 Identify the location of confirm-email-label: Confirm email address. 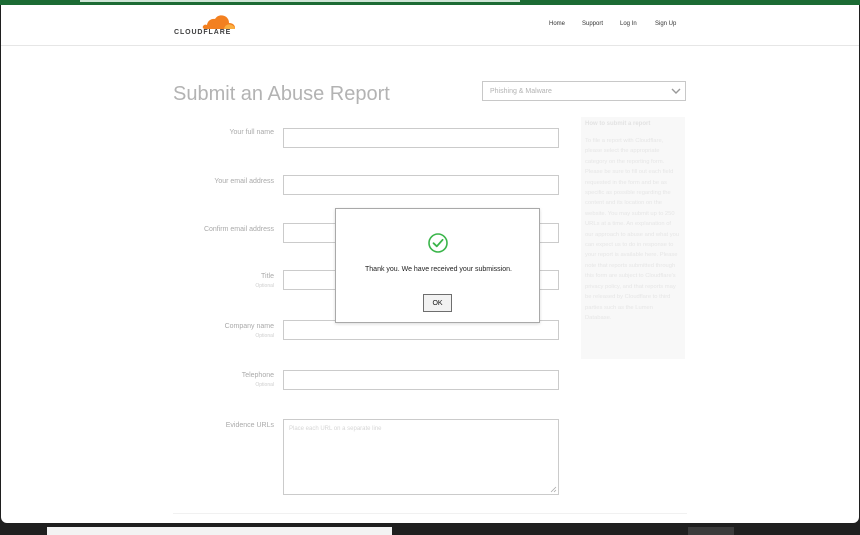
(238, 229).